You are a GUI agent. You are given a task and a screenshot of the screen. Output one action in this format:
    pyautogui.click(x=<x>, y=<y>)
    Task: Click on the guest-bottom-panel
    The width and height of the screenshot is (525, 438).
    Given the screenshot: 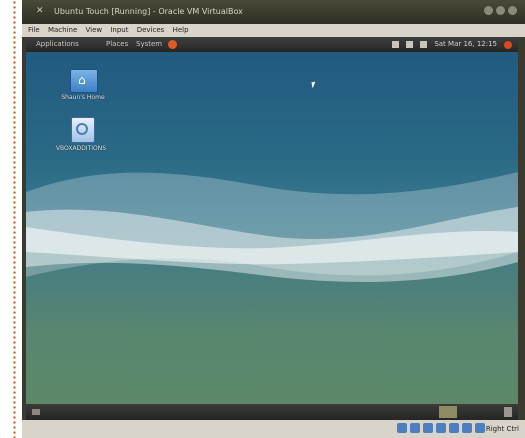 What is the action you would take?
    pyautogui.click(x=272, y=412)
    